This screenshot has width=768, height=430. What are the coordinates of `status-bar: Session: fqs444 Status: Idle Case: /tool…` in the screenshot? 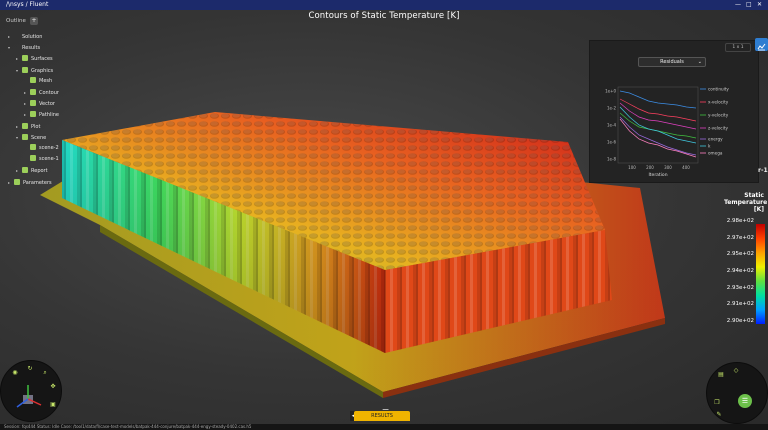 It's located at (384, 427).